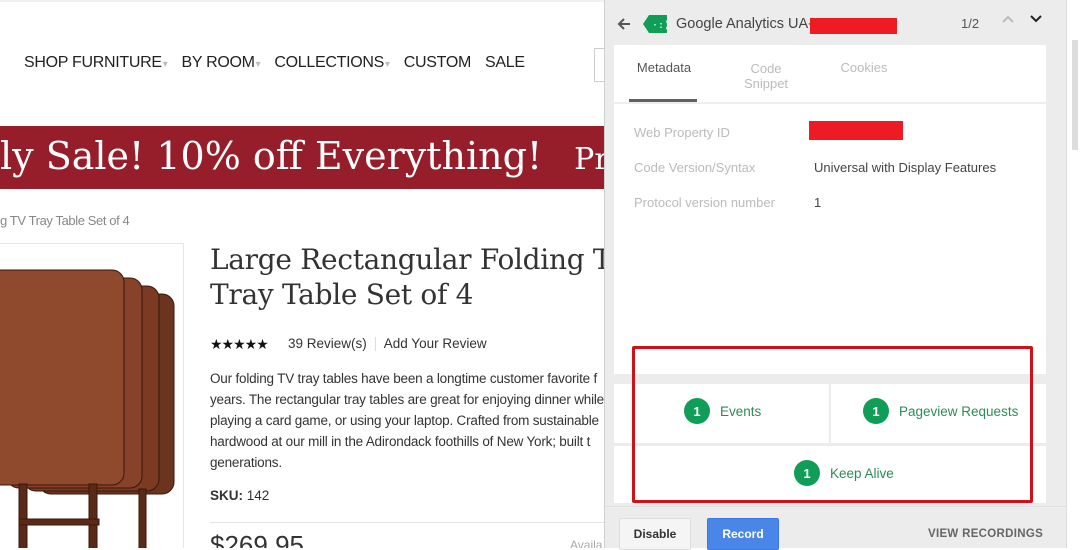  Describe the element at coordinates (327, 343) in the screenshot. I see `reviews-link: 39 Review(s)` at that location.